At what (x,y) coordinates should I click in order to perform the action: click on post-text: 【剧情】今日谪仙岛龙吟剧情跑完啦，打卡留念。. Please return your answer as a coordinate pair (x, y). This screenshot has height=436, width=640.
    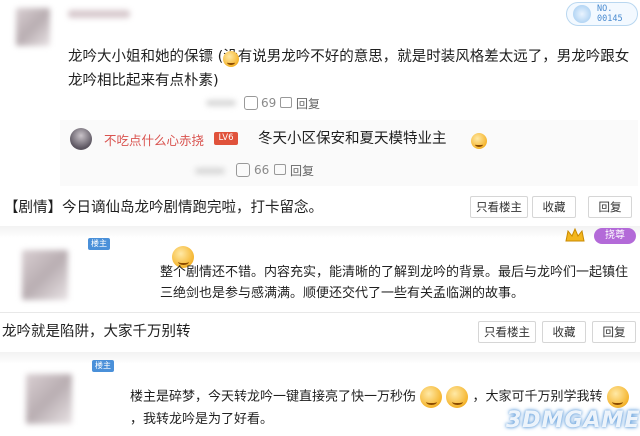
    Looking at the image, I should click on (163, 208).